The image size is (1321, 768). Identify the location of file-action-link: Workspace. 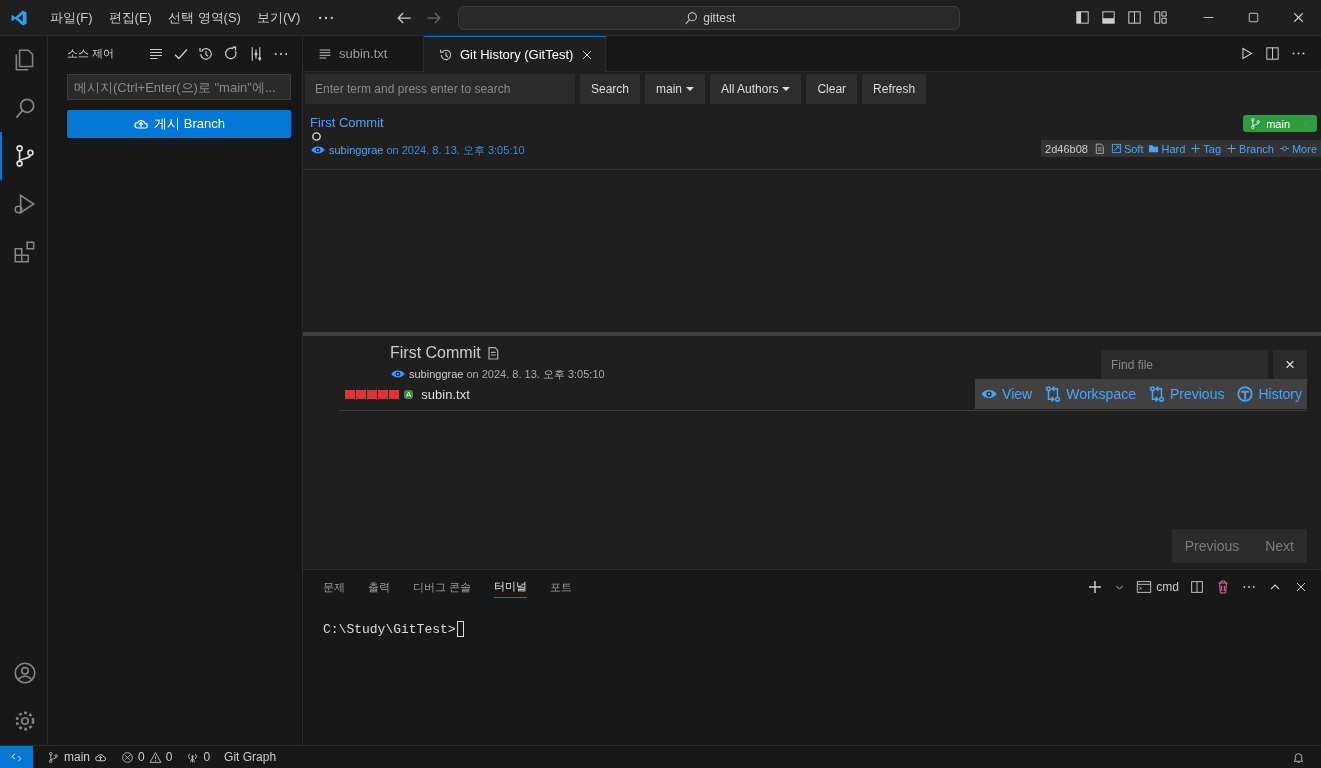
(1090, 394).